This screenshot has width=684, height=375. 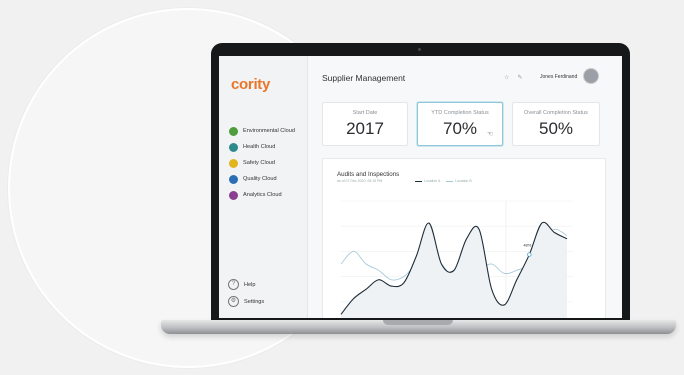 What do you see at coordinates (450, 181) in the screenshot?
I see `legend-swatch-b` at bounding box center [450, 181].